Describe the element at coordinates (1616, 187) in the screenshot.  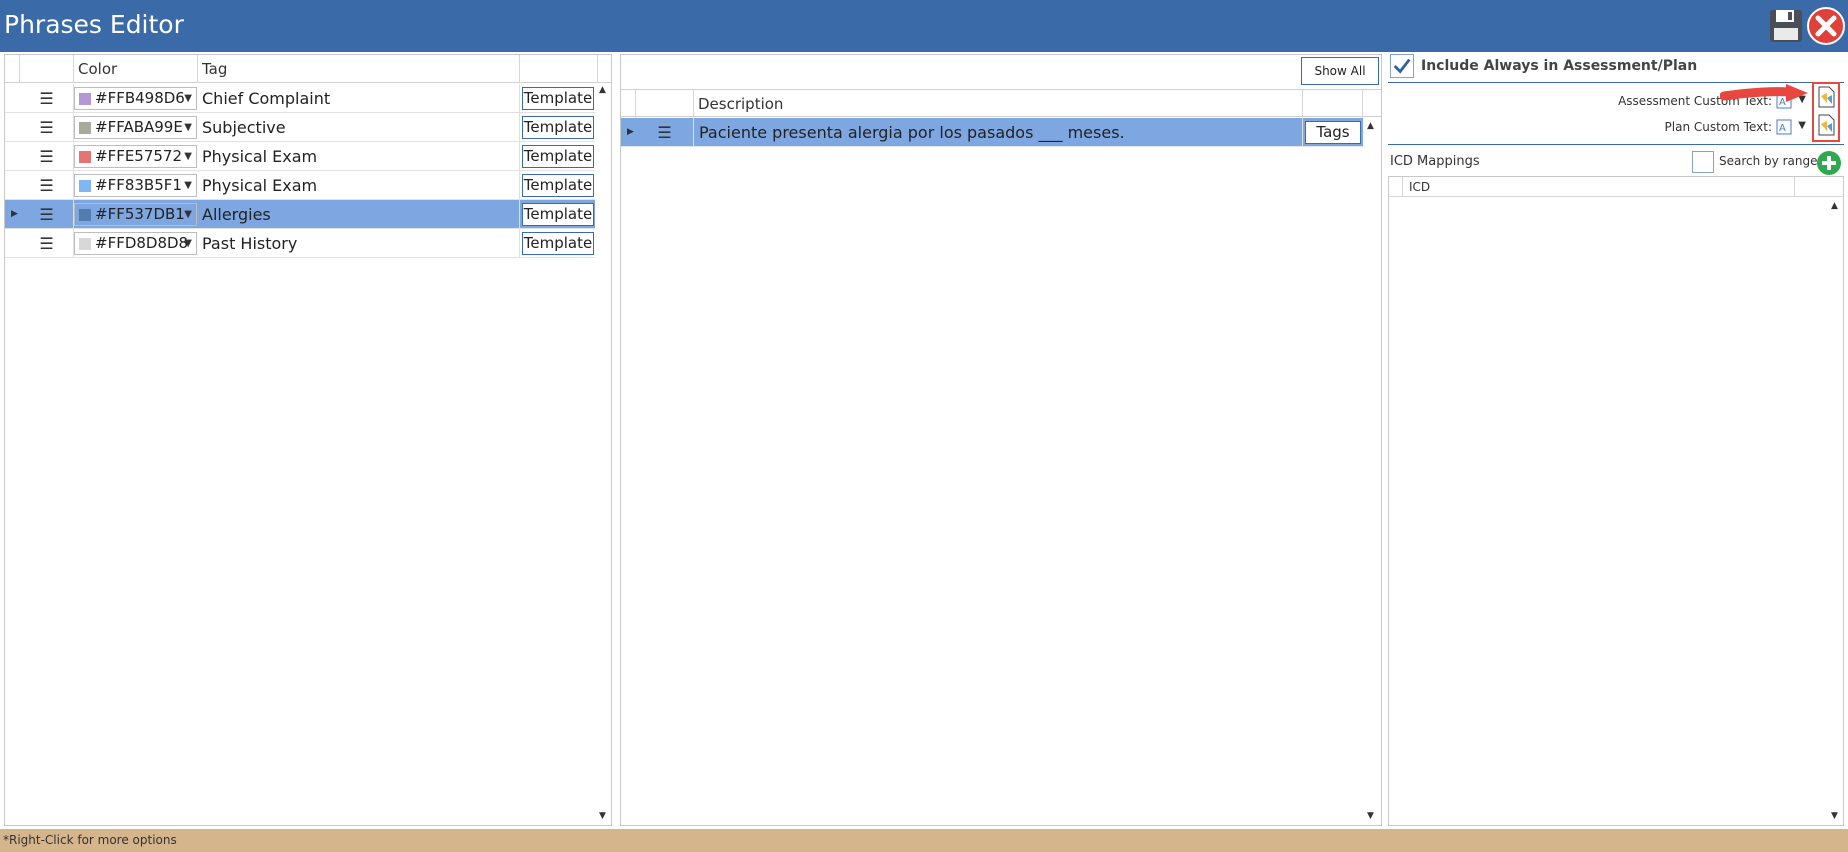
I see `icd-grid-header: ICD` at that location.